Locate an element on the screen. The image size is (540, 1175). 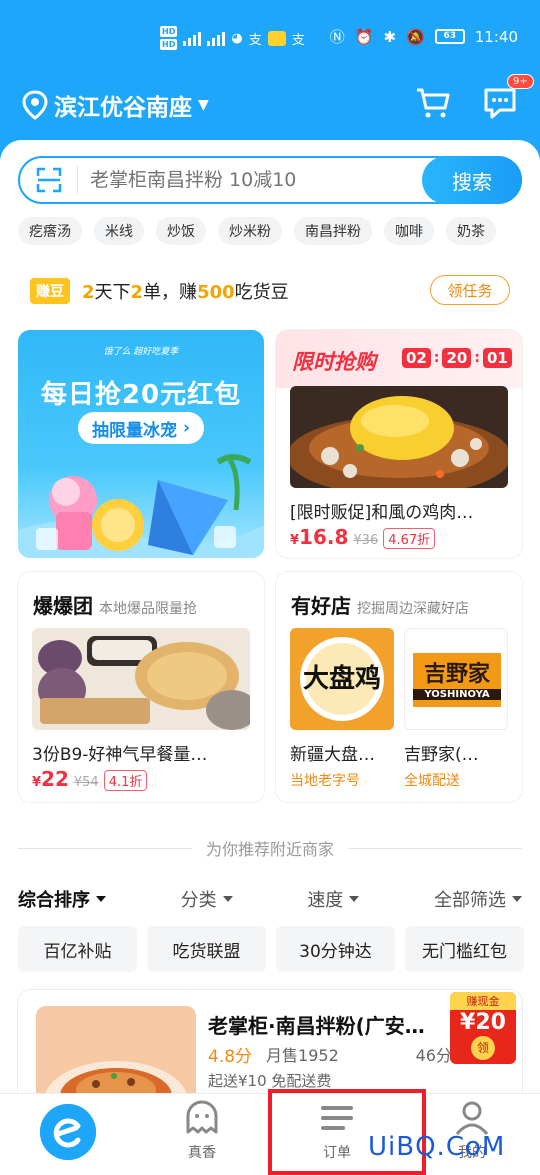
quick-filters: 百亿补贴 吃货联盟 30分钟达 无门槛红包 is located at coordinates (271, 949).